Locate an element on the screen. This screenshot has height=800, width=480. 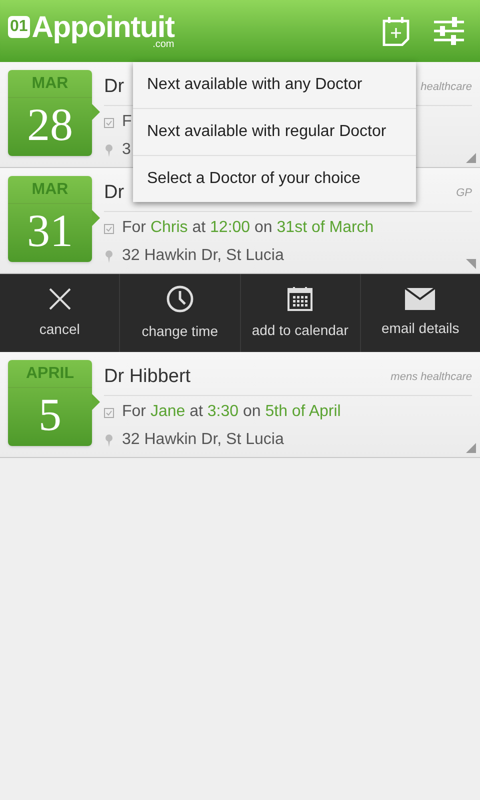
logo-badge: 01 is located at coordinates (19, 27).